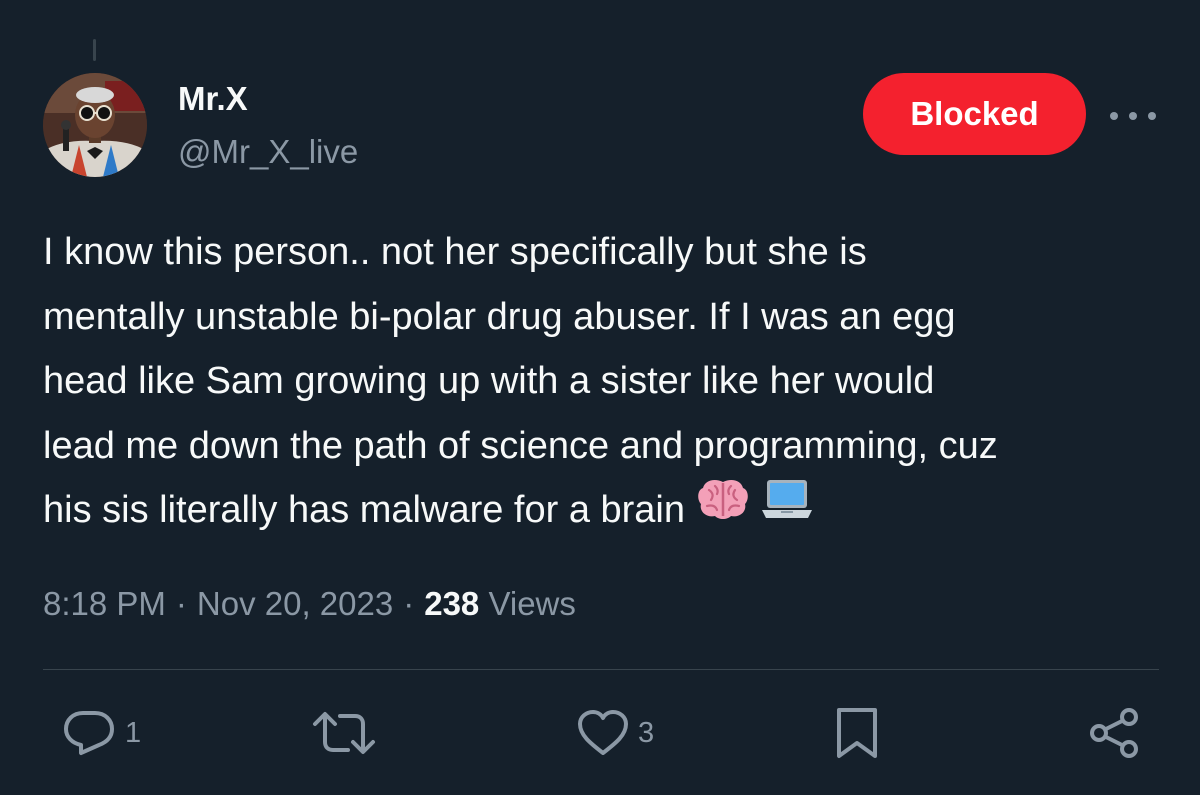  Describe the element at coordinates (268, 152) in the screenshot. I see `author-handle: @Mr_X_live` at that location.